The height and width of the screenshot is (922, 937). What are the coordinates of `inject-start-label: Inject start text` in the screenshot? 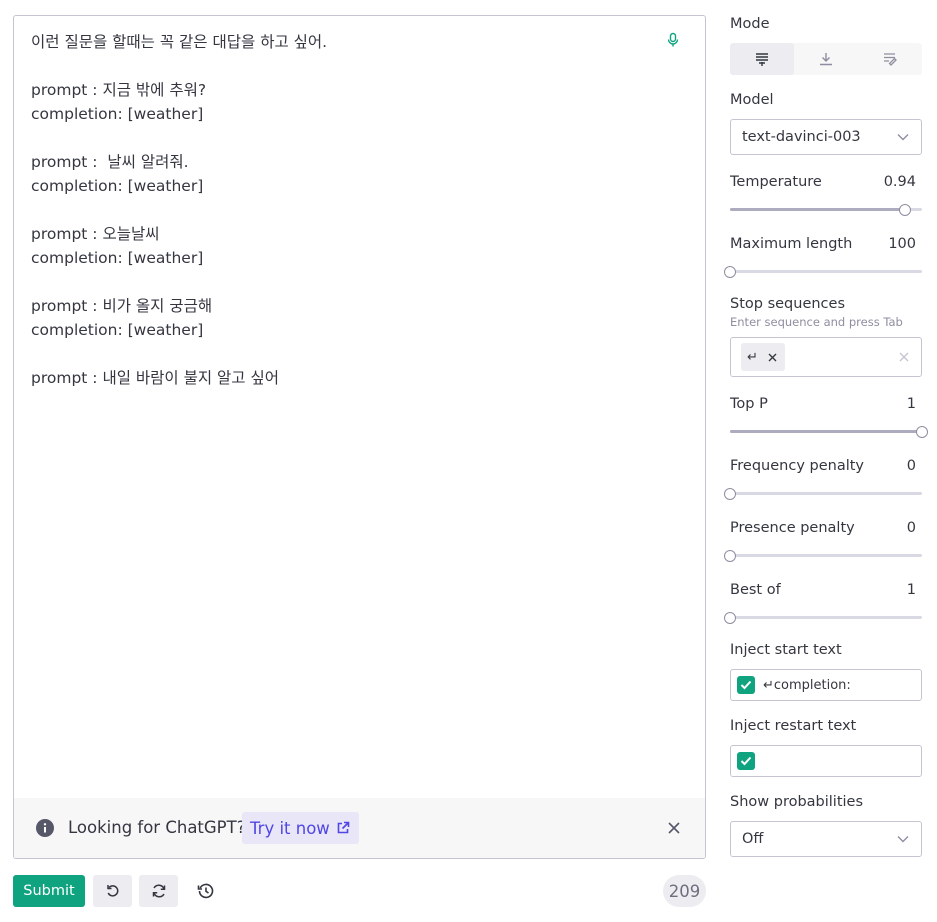 It's located at (786, 650).